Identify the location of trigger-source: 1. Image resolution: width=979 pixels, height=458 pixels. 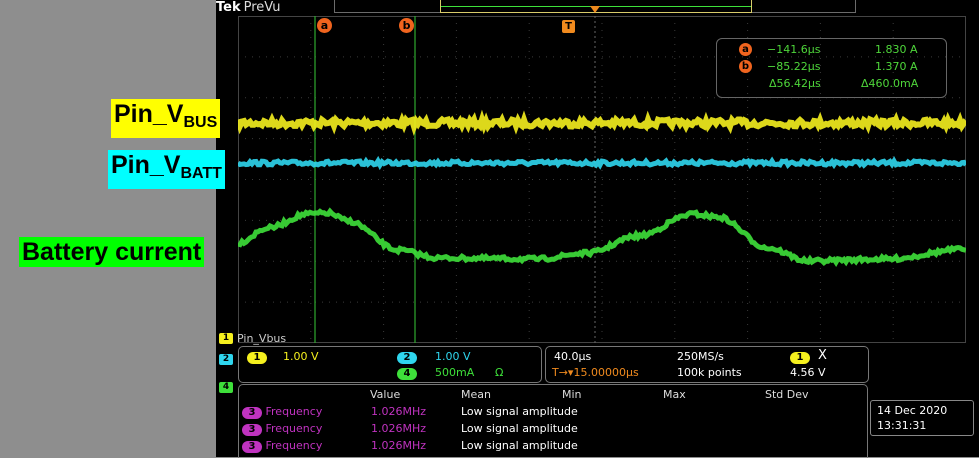
(800, 358).